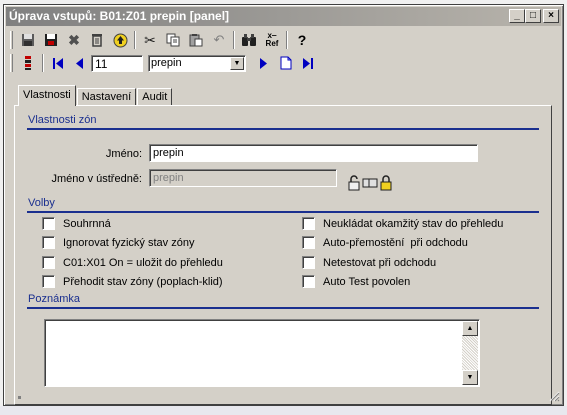 This screenshot has width=567, height=415. What do you see at coordinates (283, 410) in the screenshot?
I see `background-strip` at bounding box center [283, 410].